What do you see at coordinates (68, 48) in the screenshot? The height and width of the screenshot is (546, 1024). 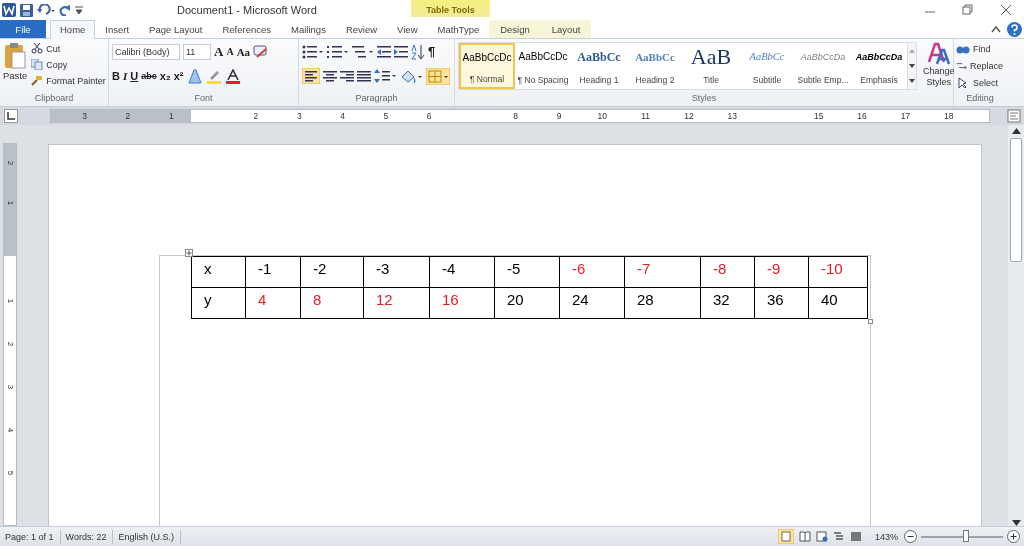 I see `cut-button: Cut` at bounding box center [68, 48].